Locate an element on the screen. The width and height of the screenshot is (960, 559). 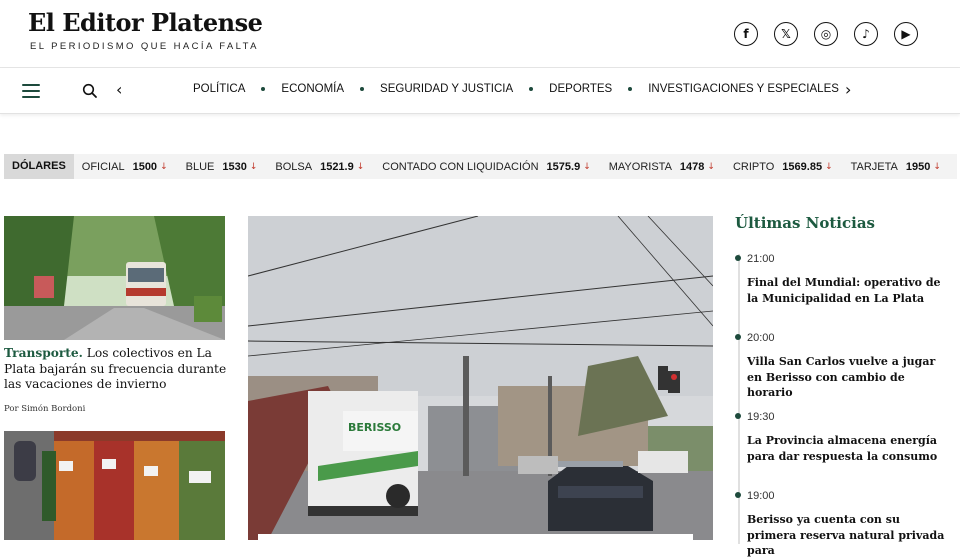
news-time: 19:00 is located at coordinates (761, 496).